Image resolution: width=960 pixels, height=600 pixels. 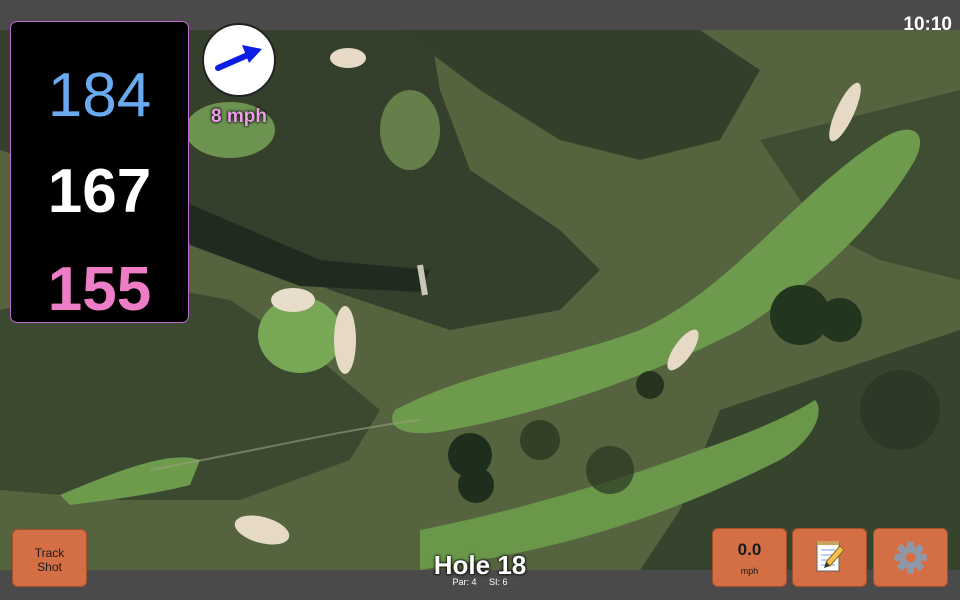 I want to click on settings-button, so click(x=910, y=557).